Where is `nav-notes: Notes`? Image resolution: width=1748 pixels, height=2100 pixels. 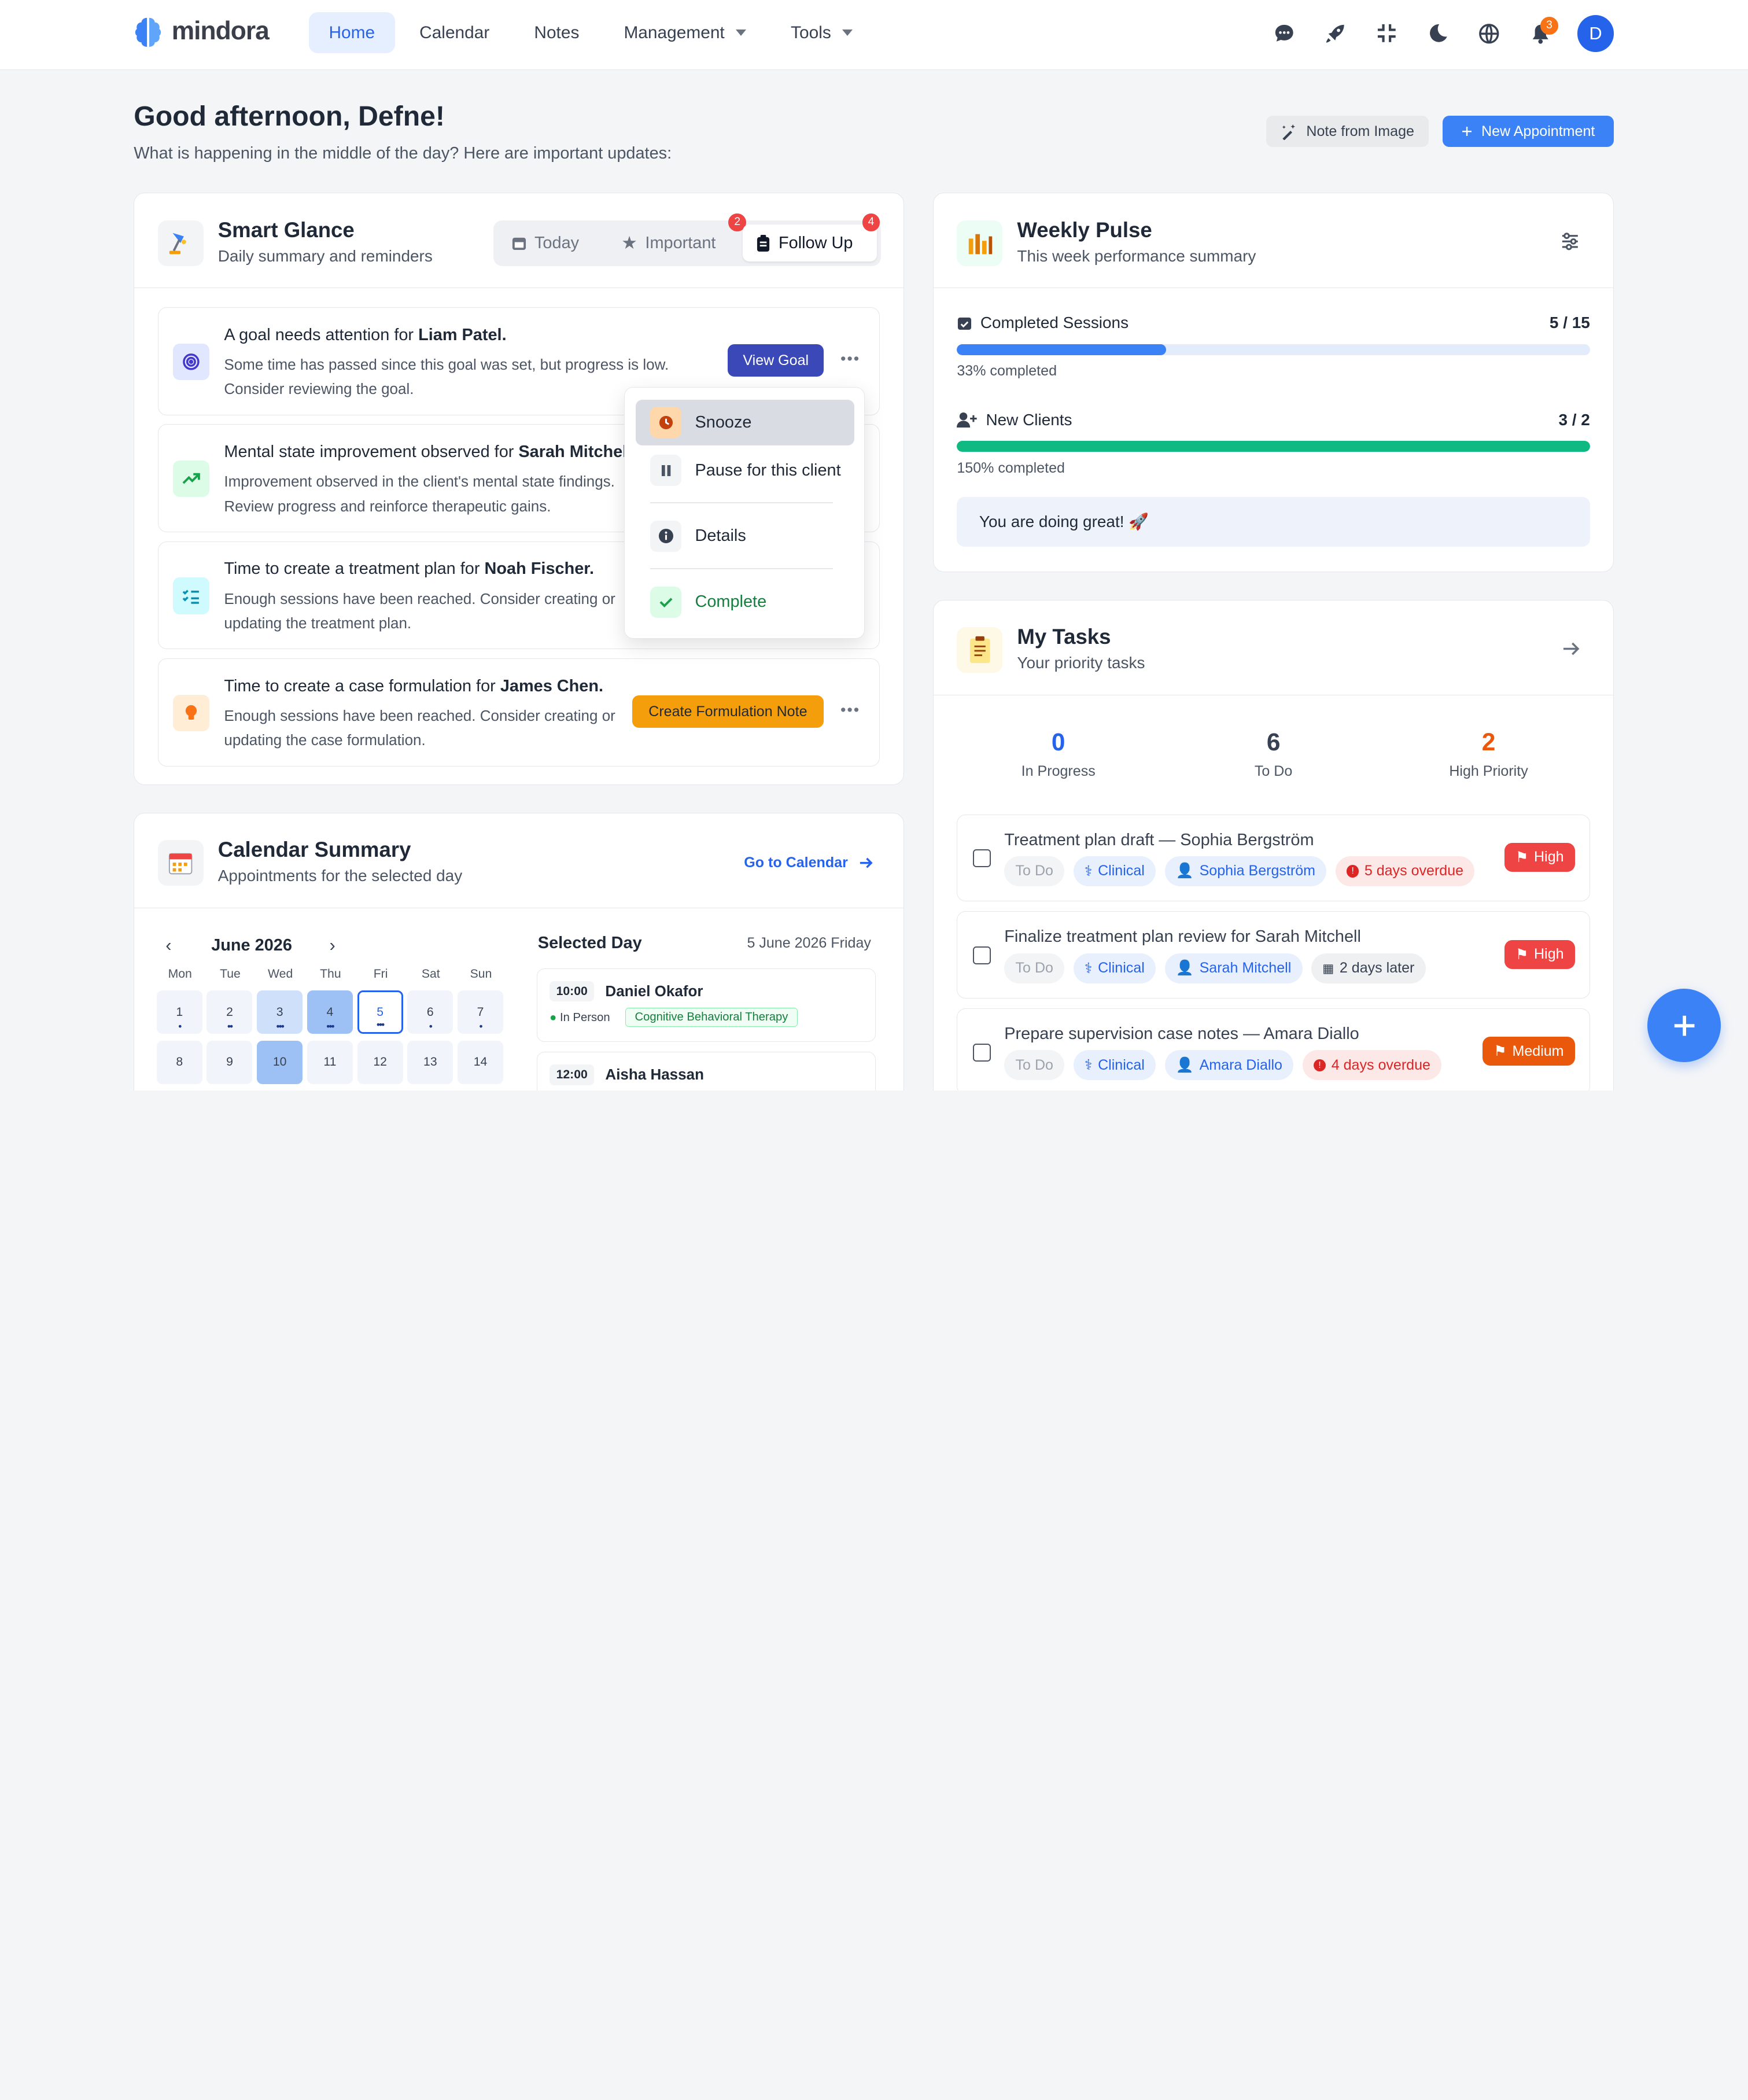 nav-notes: Notes is located at coordinates (556, 32).